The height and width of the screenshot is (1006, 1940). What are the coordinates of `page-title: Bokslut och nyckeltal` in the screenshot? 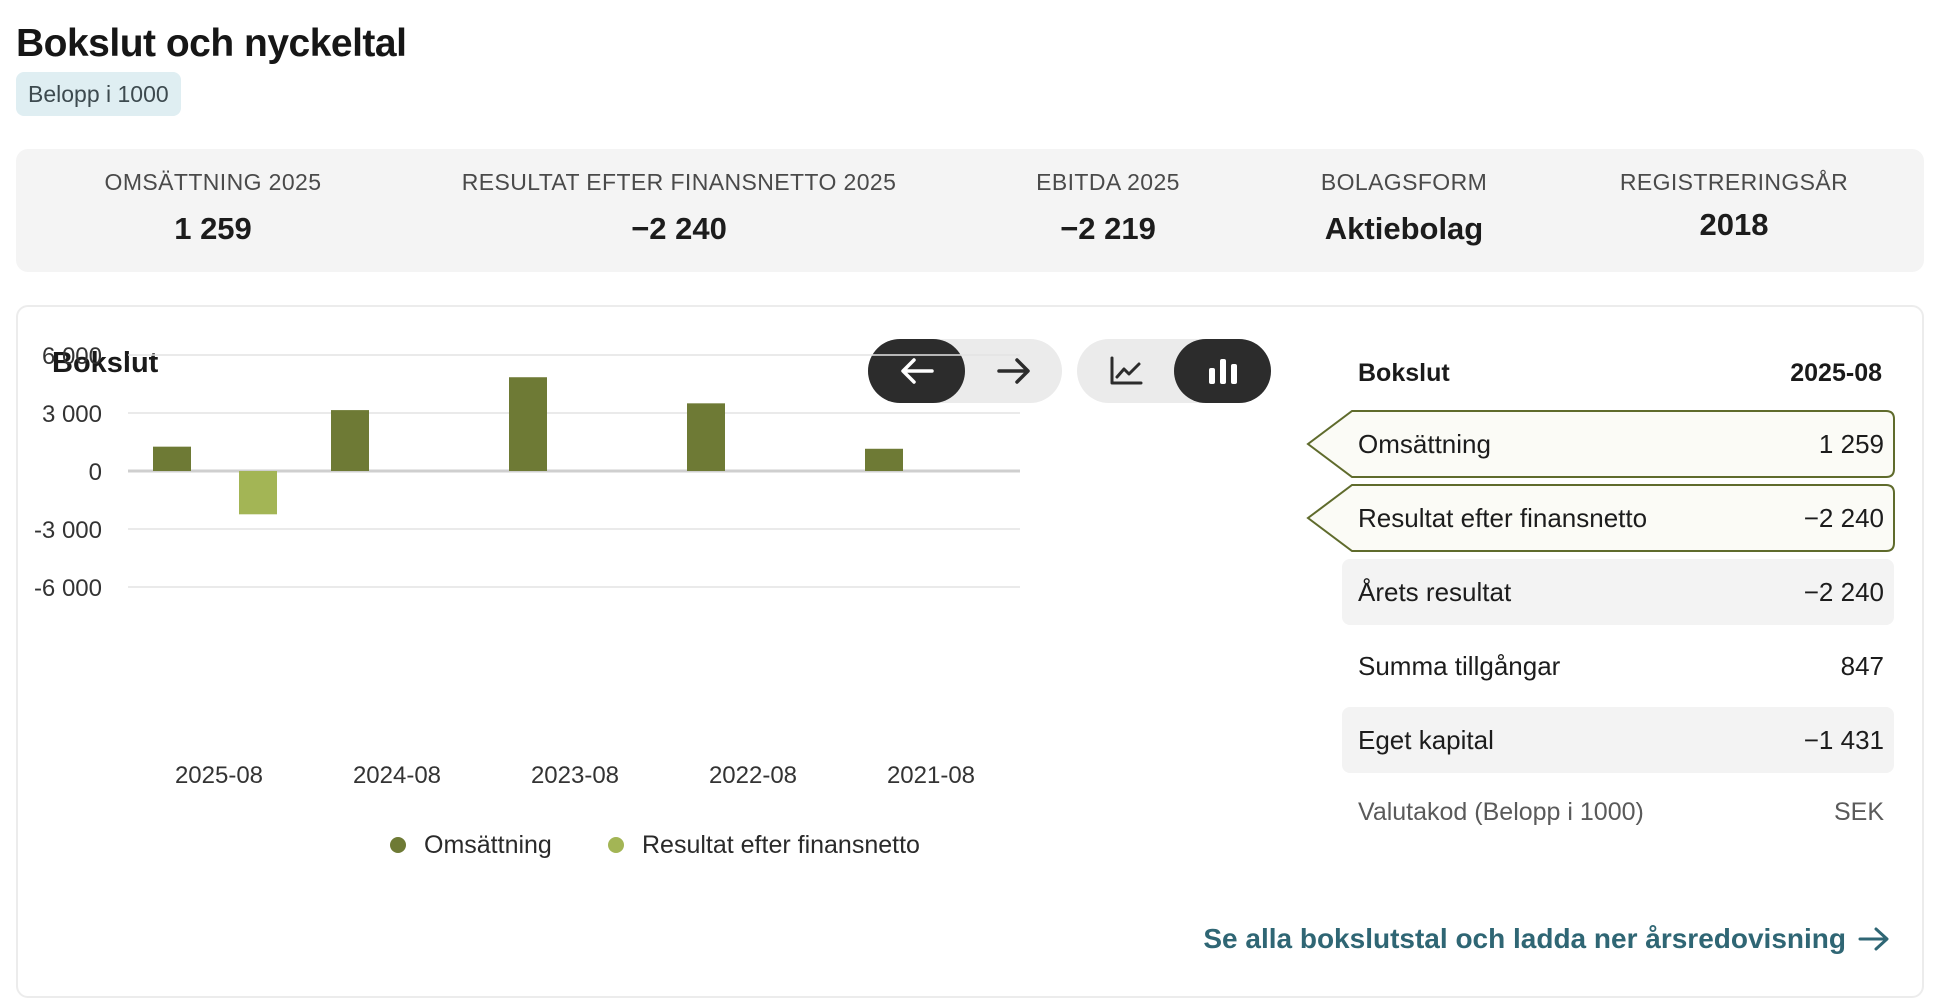 It's located at (211, 43).